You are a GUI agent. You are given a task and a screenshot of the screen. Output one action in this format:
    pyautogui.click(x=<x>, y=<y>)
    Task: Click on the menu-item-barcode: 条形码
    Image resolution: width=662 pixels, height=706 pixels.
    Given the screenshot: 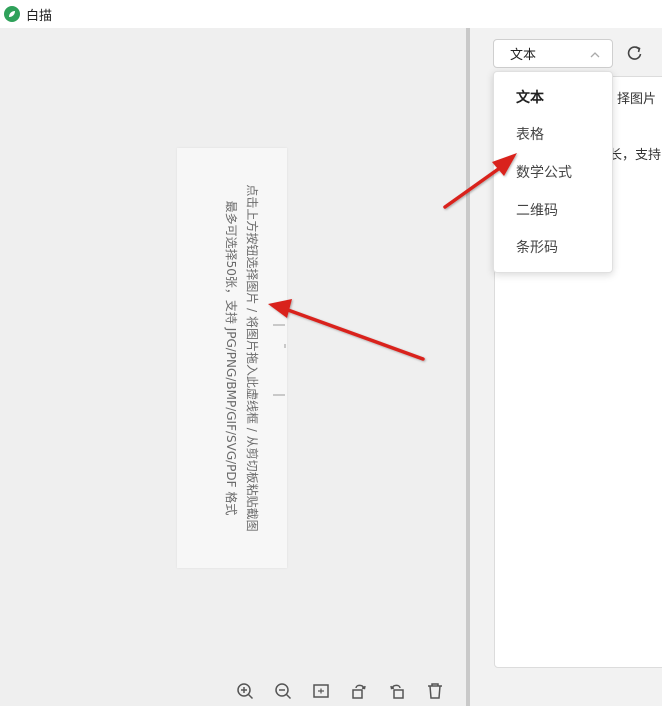 What is the action you would take?
    pyautogui.click(x=553, y=248)
    